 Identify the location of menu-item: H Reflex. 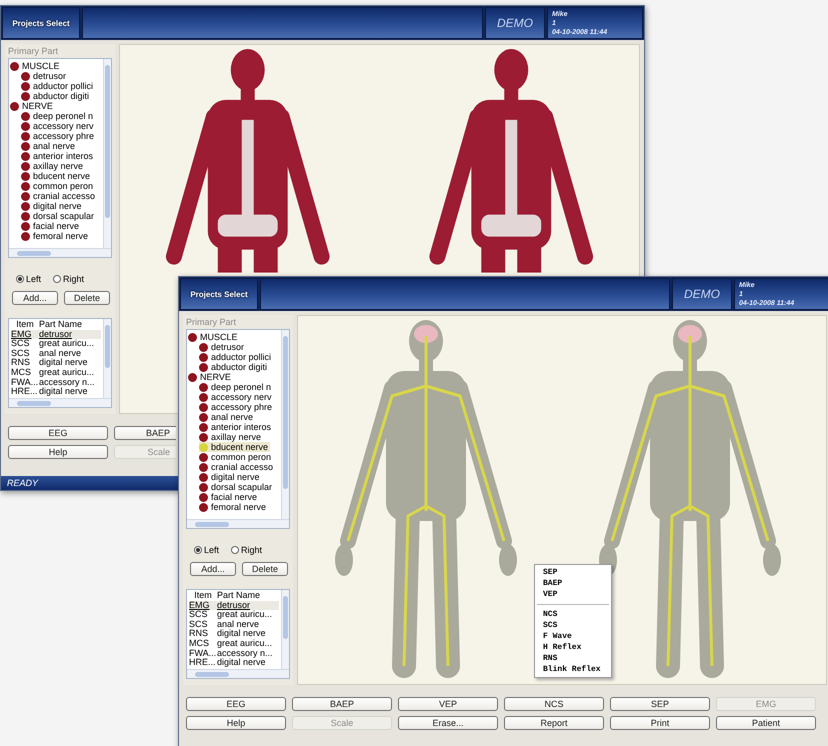
(558, 647).